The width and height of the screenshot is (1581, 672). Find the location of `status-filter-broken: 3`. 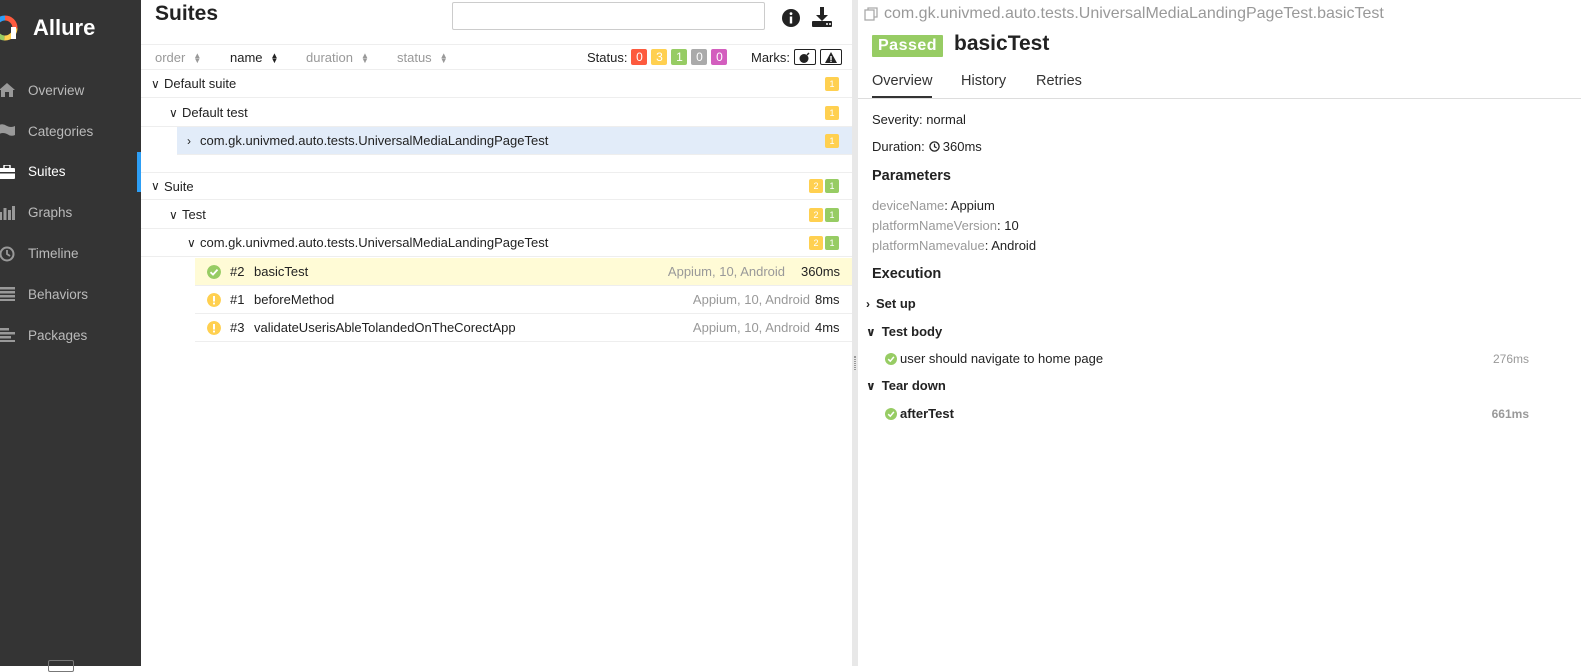

status-filter-broken: 3 is located at coordinates (659, 57).